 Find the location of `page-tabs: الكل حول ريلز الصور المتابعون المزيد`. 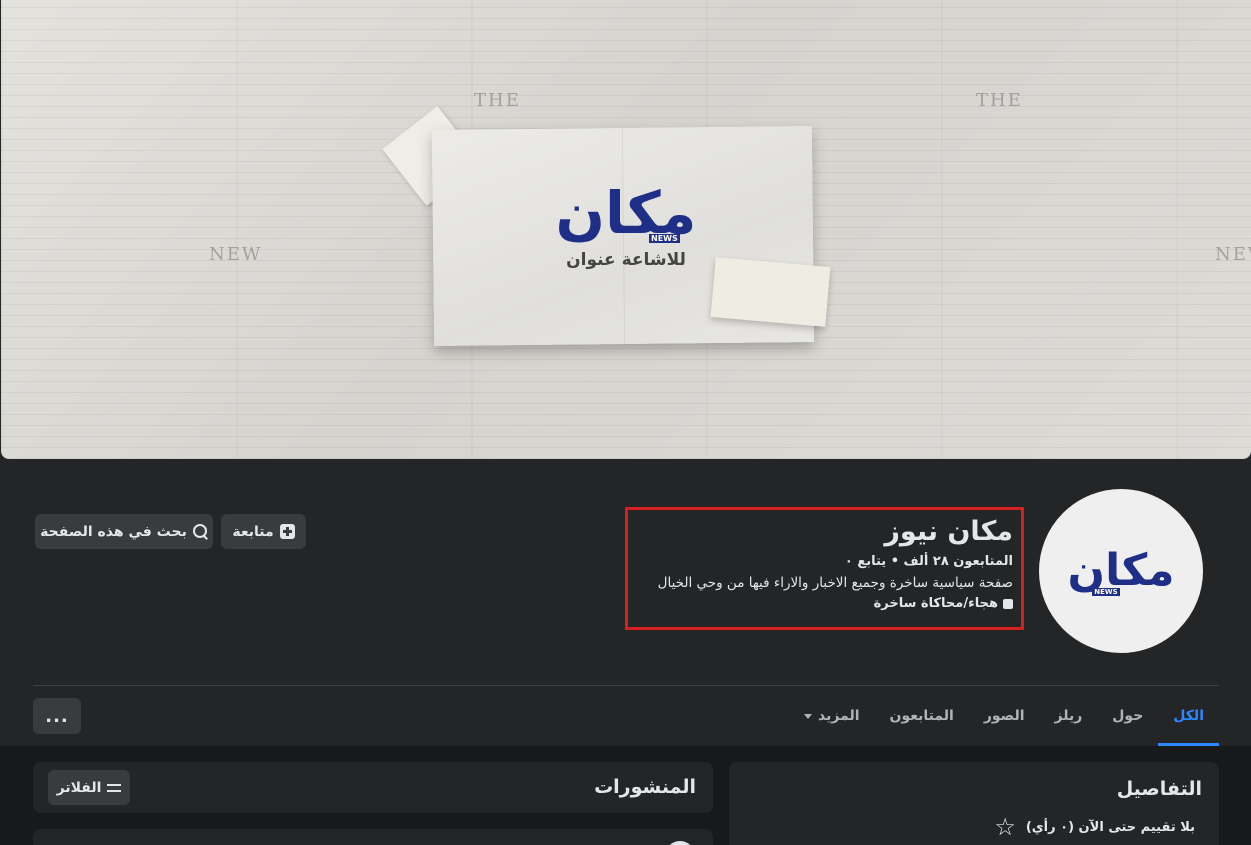

page-tabs: الكل حول ريلز الصور المتابعون المزيد is located at coordinates (1004, 716).